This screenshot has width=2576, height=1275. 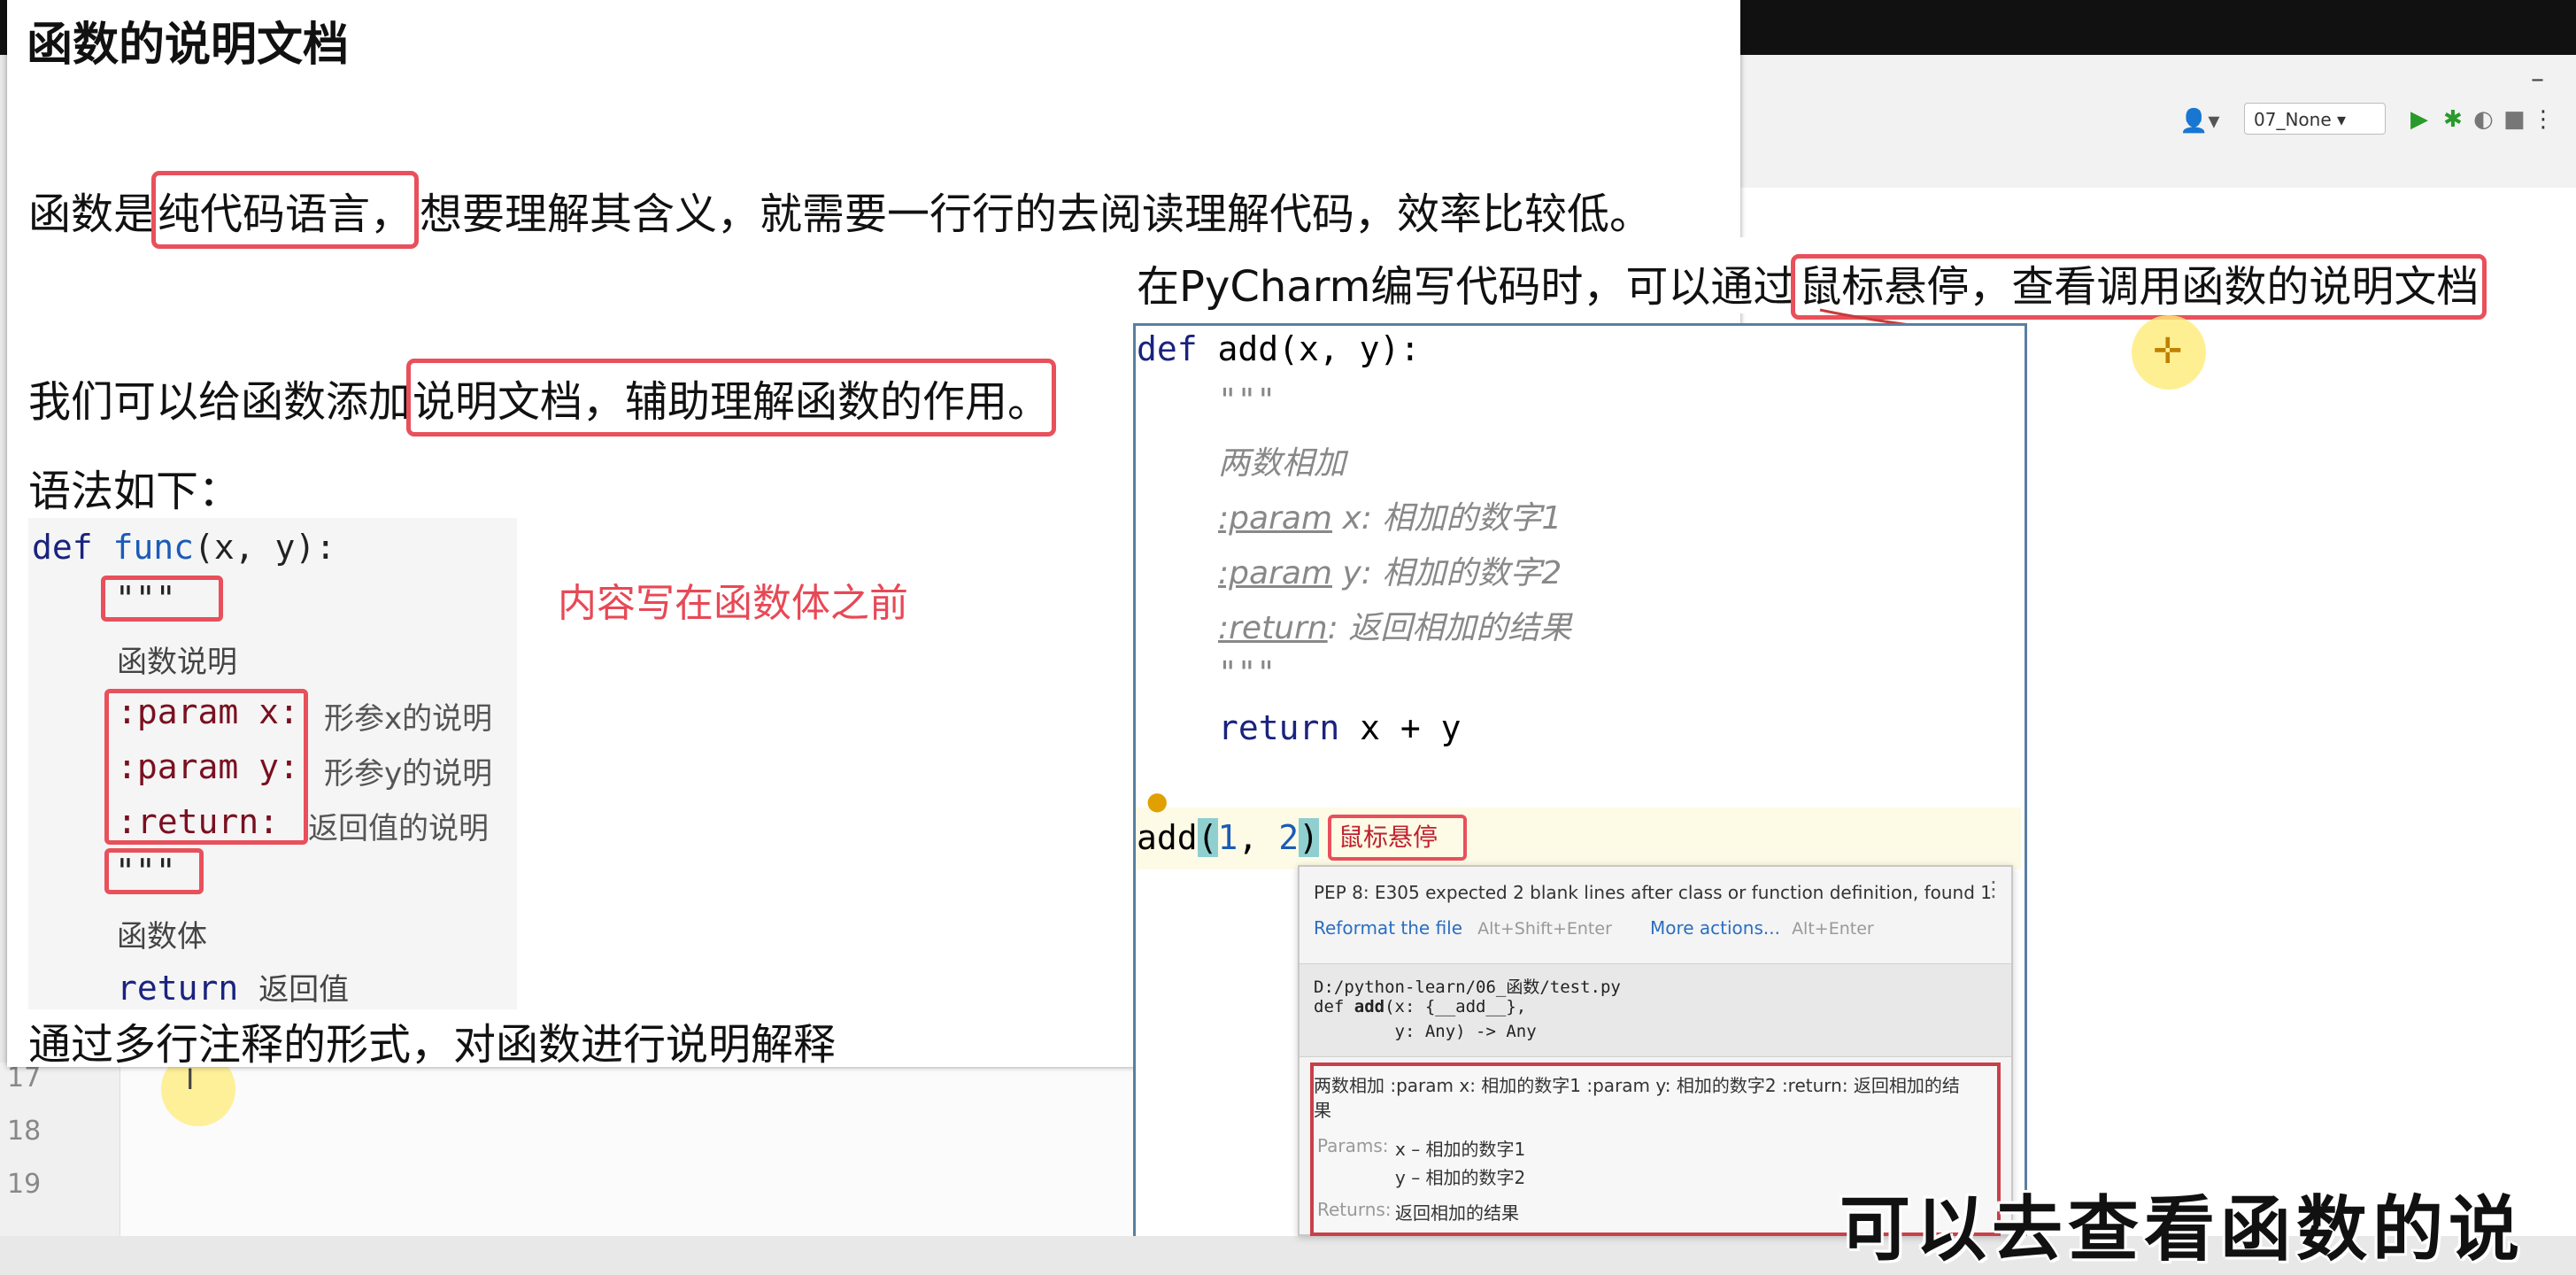 What do you see at coordinates (1322, 1110) in the screenshot?
I see `popup-doc-text-2: 果` at bounding box center [1322, 1110].